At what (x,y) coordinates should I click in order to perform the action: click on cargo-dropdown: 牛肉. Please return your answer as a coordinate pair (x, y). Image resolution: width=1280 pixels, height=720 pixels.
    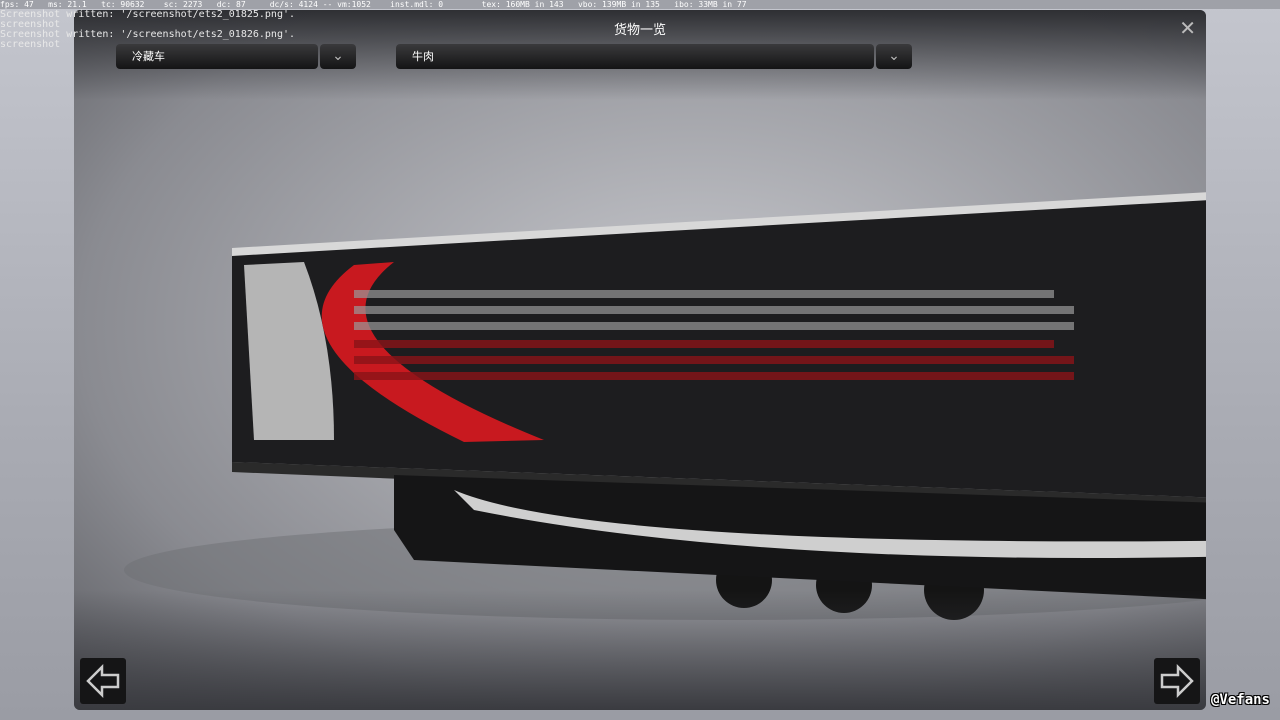
    Looking at the image, I should click on (635, 56).